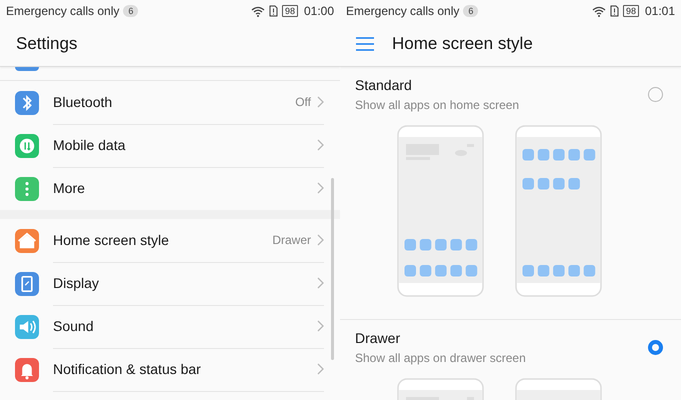 Image resolution: width=681 pixels, height=400 pixels. Describe the element at coordinates (659, 11) in the screenshot. I see `clock: 01:01` at that location.